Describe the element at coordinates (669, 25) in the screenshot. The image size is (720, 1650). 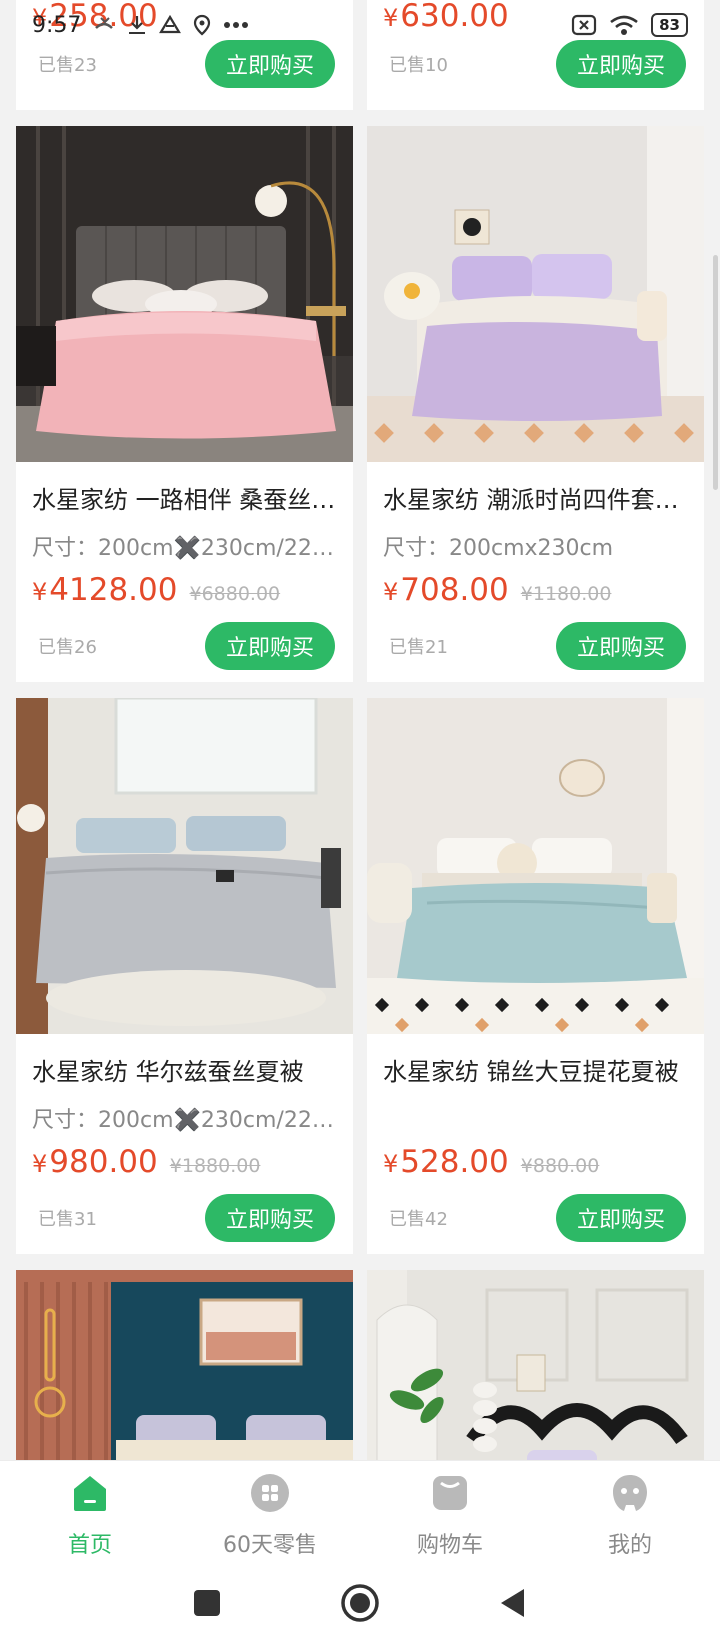
I see `battery-icon: 83` at that location.